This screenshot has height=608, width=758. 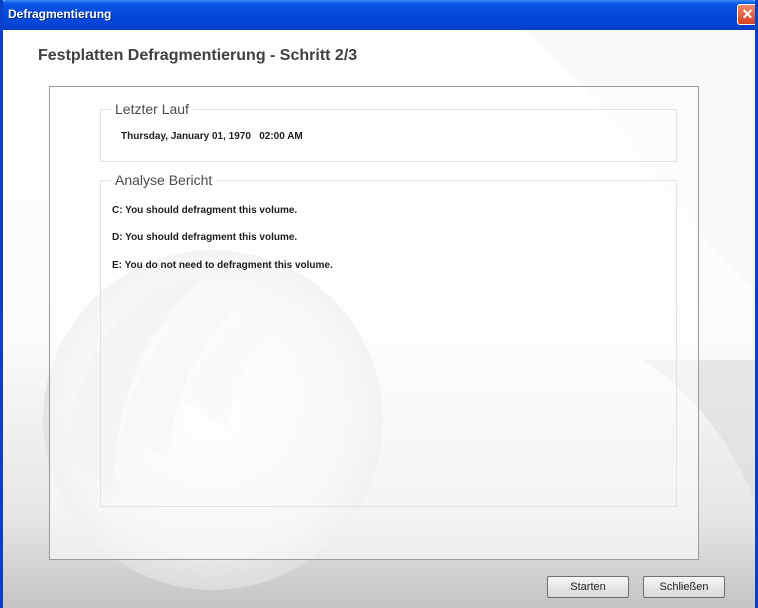 I want to click on analysis-report-legend: Analyse Bericht, so click(x=164, y=180).